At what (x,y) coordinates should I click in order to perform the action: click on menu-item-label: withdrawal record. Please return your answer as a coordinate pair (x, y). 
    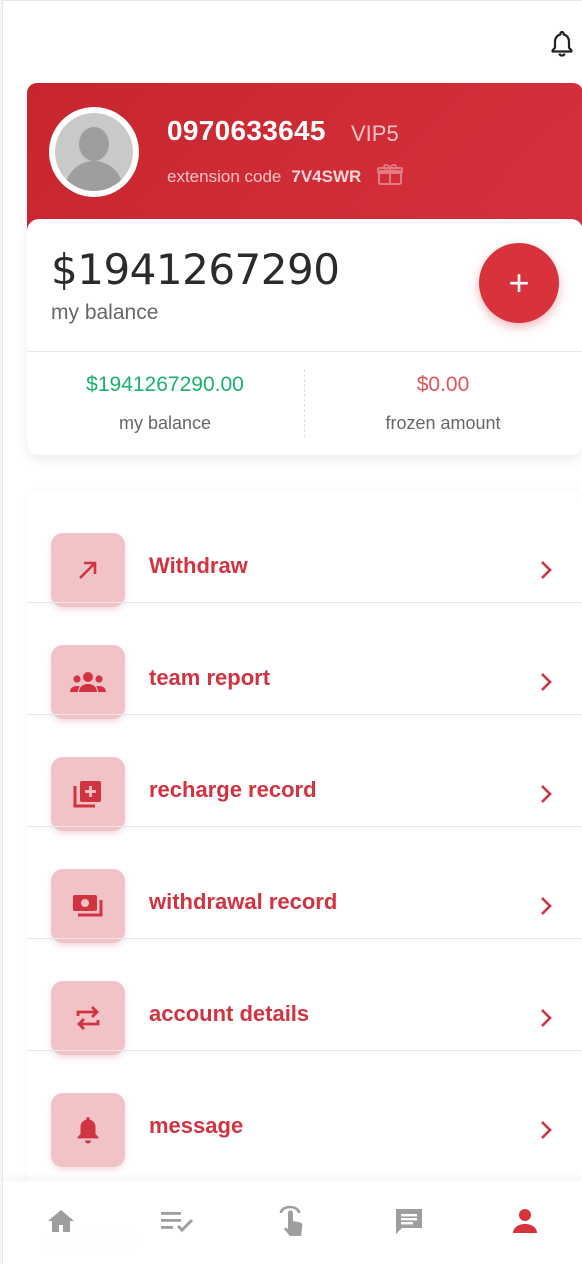
    Looking at the image, I should click on (243, 901).